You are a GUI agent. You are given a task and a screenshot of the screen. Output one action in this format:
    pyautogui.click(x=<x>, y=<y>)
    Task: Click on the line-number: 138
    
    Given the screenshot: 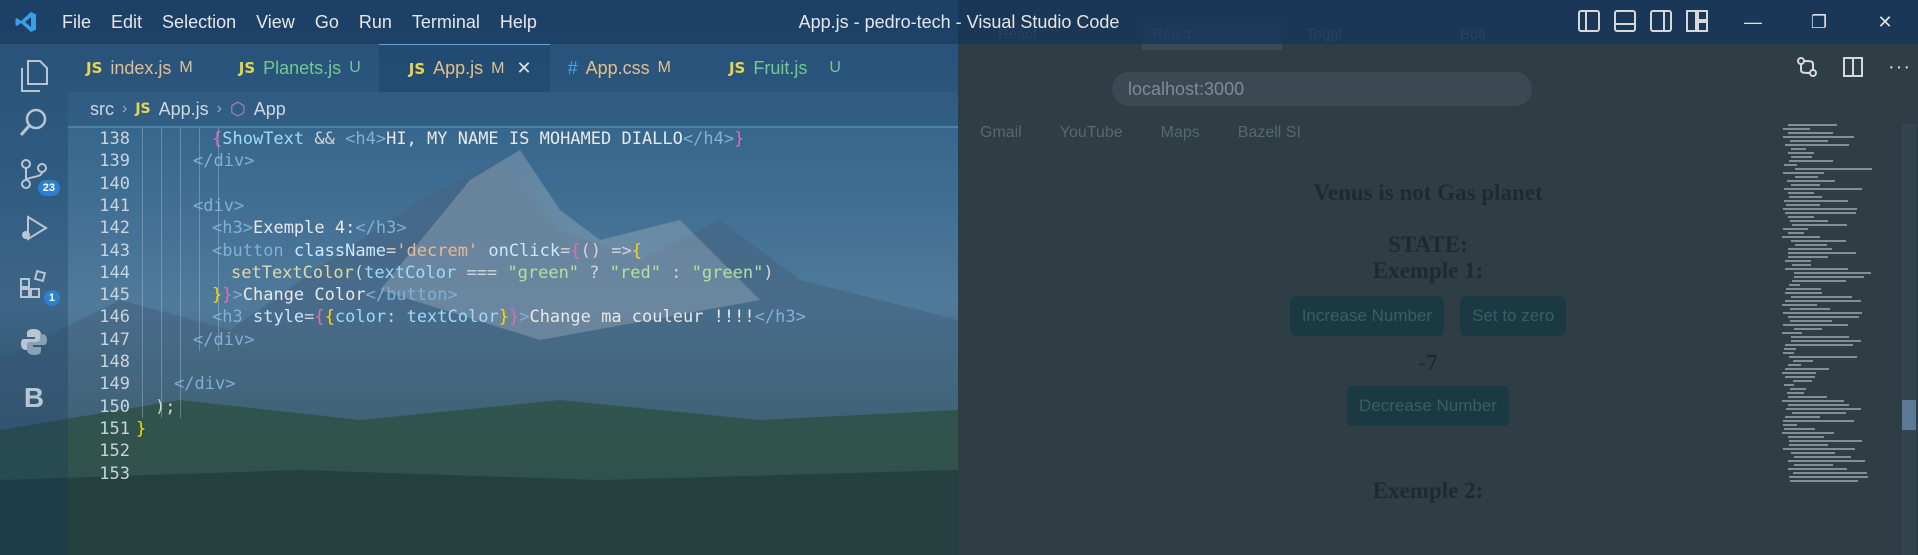 What is the action you would take?
    pyautogui.click(x=114, y=139)
    